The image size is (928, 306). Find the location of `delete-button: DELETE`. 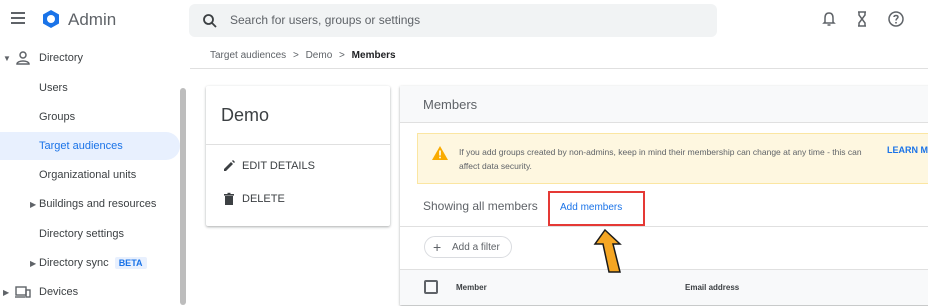

delete-button: DELETE is located at coordinates (253, 199).